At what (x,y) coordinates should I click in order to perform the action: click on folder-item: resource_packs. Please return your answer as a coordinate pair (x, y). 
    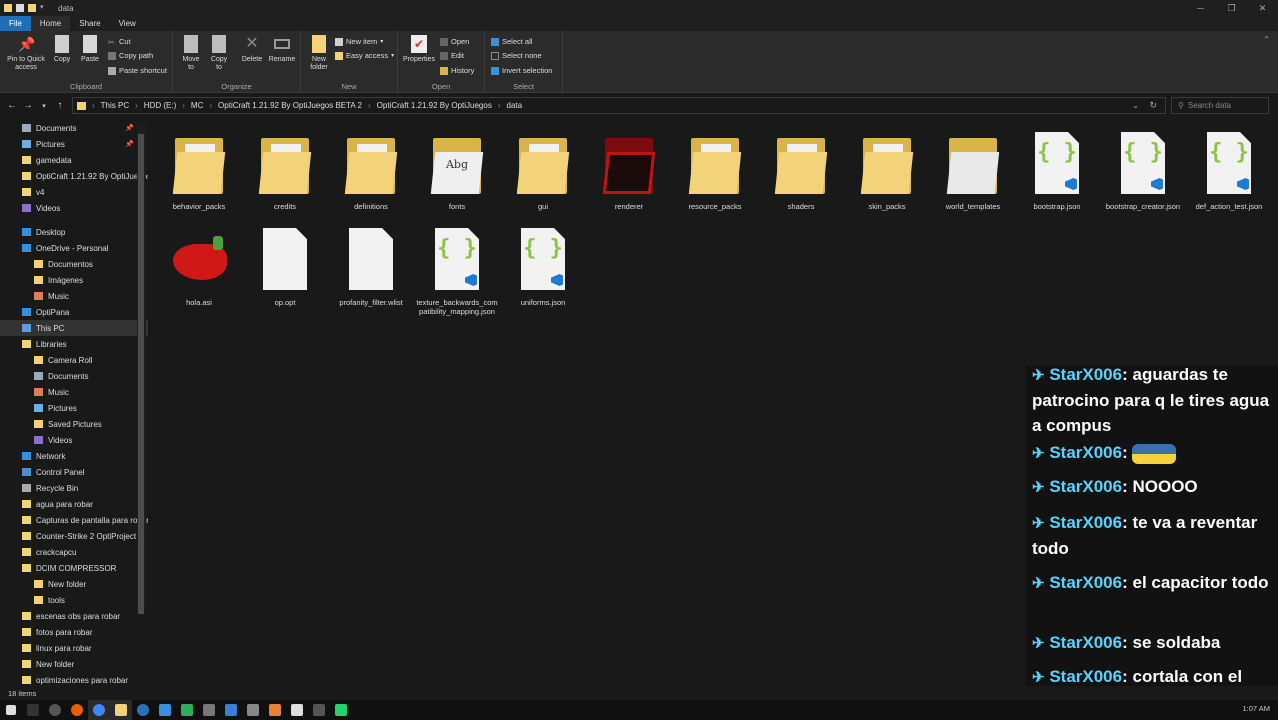
    Looking at the image, I should click on (715, 170).